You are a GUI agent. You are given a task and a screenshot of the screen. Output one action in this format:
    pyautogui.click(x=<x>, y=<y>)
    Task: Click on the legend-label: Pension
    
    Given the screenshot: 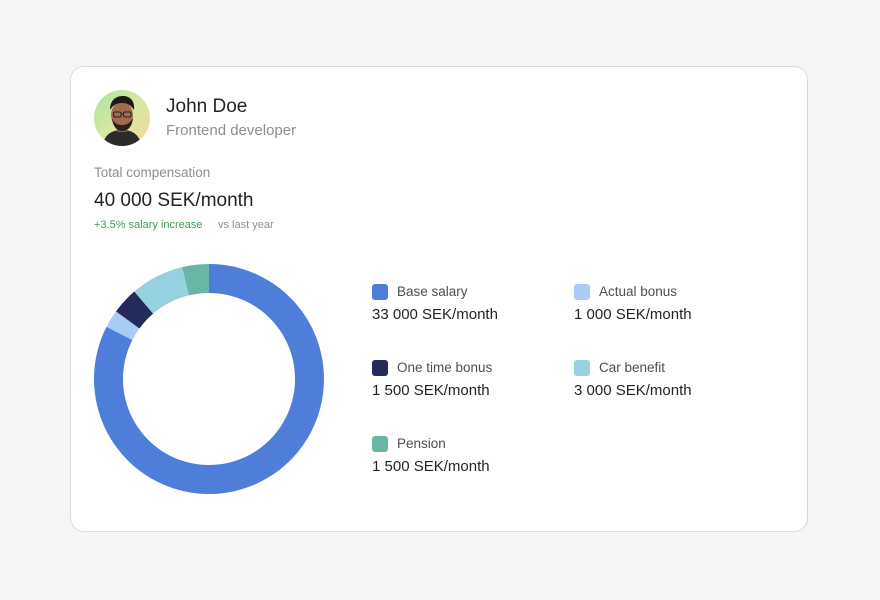 What is the action you would take?
    pyautogui.click(x=421, y=443)
    